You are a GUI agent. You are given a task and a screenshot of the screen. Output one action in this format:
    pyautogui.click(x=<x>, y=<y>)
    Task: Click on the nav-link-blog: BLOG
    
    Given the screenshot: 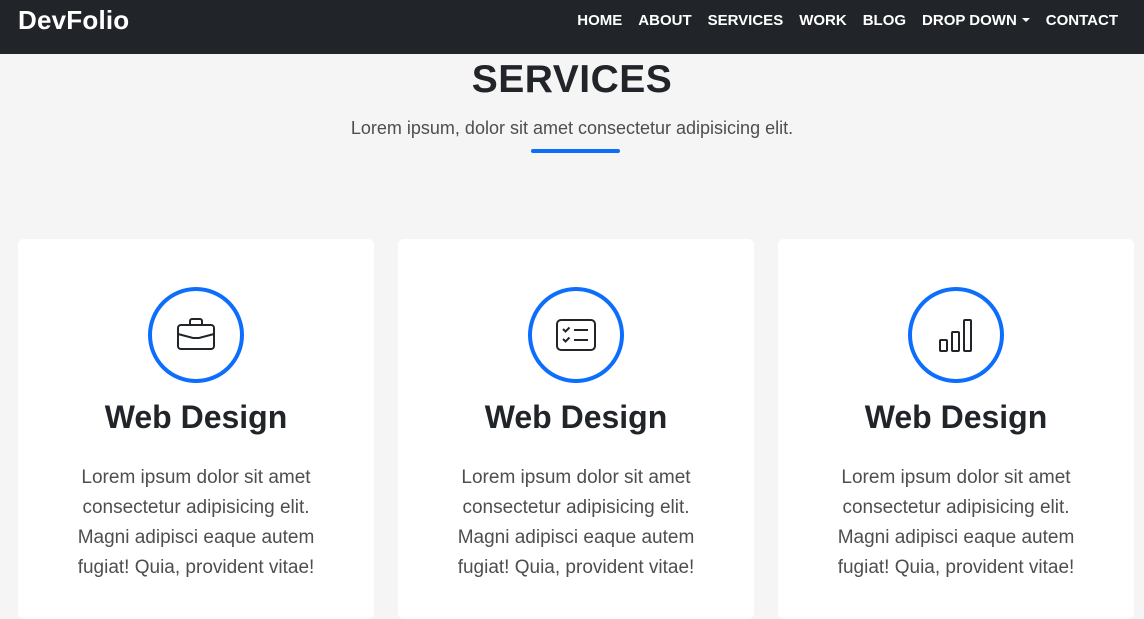 What is the action you would take?
    pyautogui.click(x=884, y=21)
    